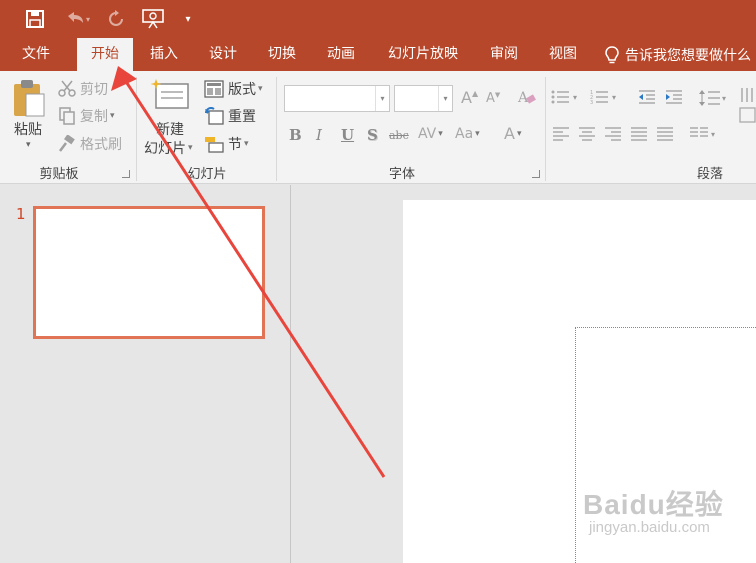 The image size is (756, 563). I want to click on character-spacing-button: AV ▾, so click(430, 134).